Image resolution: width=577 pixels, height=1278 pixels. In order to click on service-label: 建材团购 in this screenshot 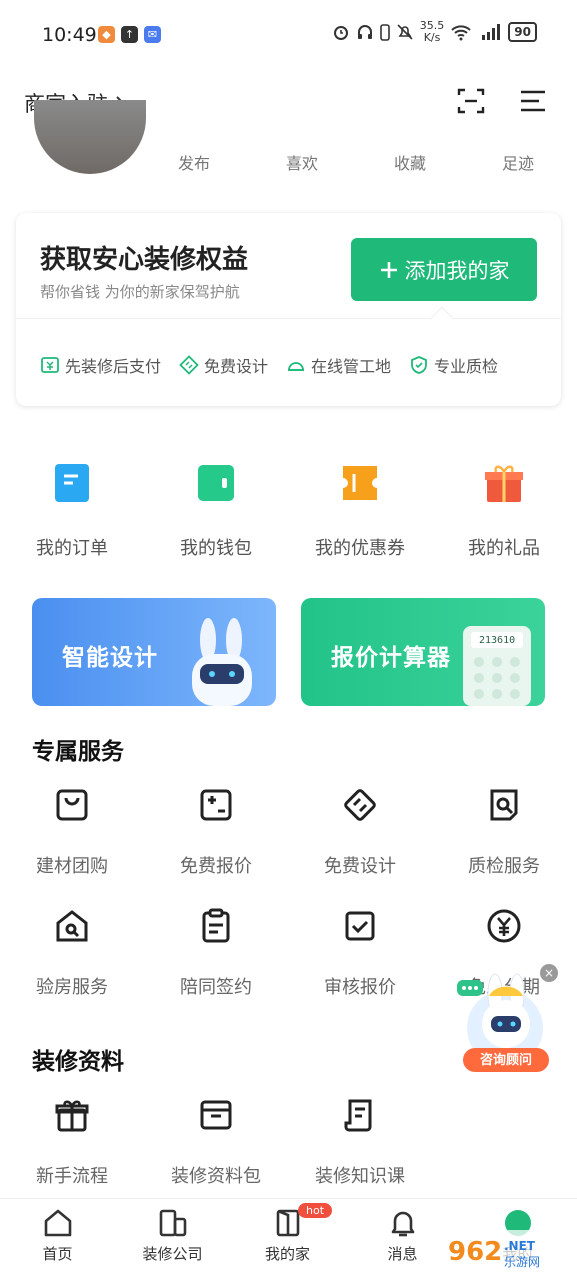, I will do `click(72, 866)`.